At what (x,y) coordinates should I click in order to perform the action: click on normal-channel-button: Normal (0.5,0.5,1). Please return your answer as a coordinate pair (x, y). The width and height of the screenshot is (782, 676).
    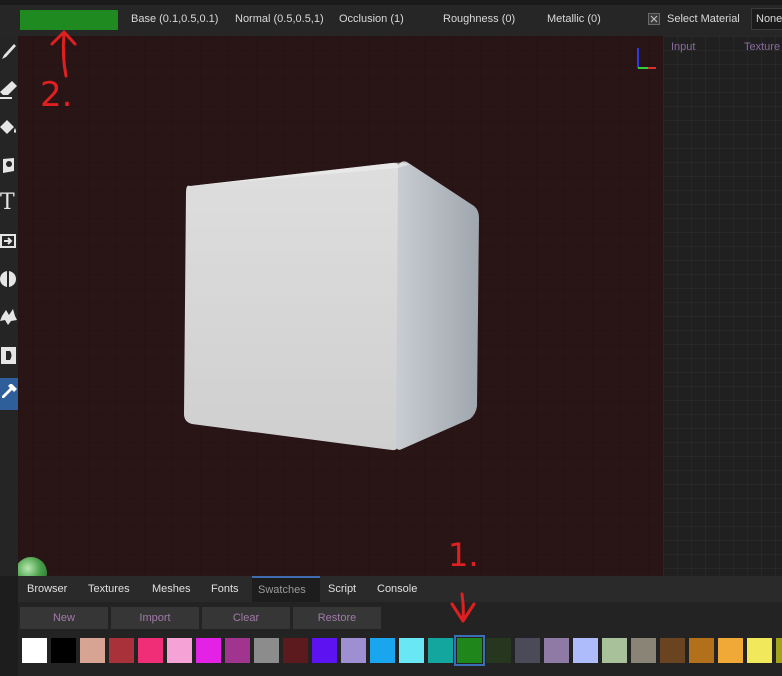
    Looking at the image, I should click on (279, 19).